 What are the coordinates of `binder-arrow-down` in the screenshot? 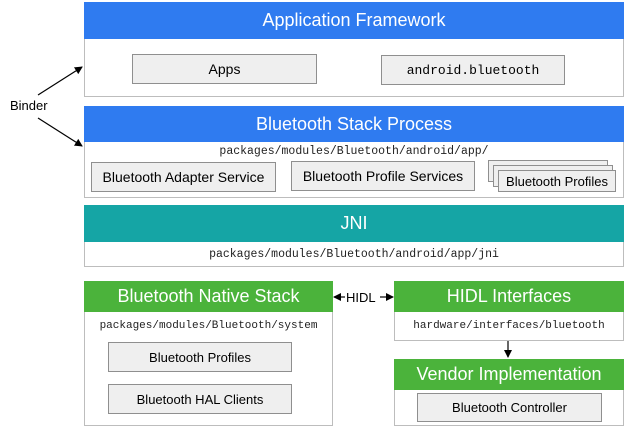 It's located at (60, 132).